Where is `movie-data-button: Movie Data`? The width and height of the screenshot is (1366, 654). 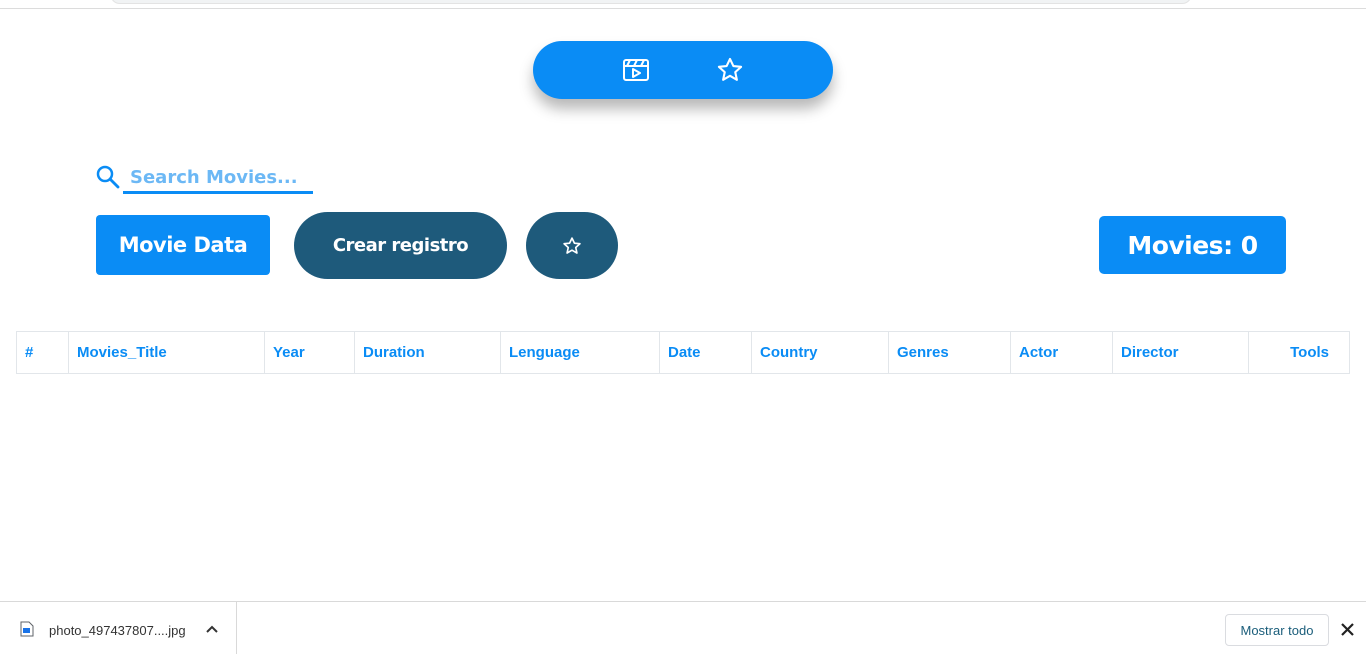
movie-data-button: Movie Data is located at coordinates (183, 245).